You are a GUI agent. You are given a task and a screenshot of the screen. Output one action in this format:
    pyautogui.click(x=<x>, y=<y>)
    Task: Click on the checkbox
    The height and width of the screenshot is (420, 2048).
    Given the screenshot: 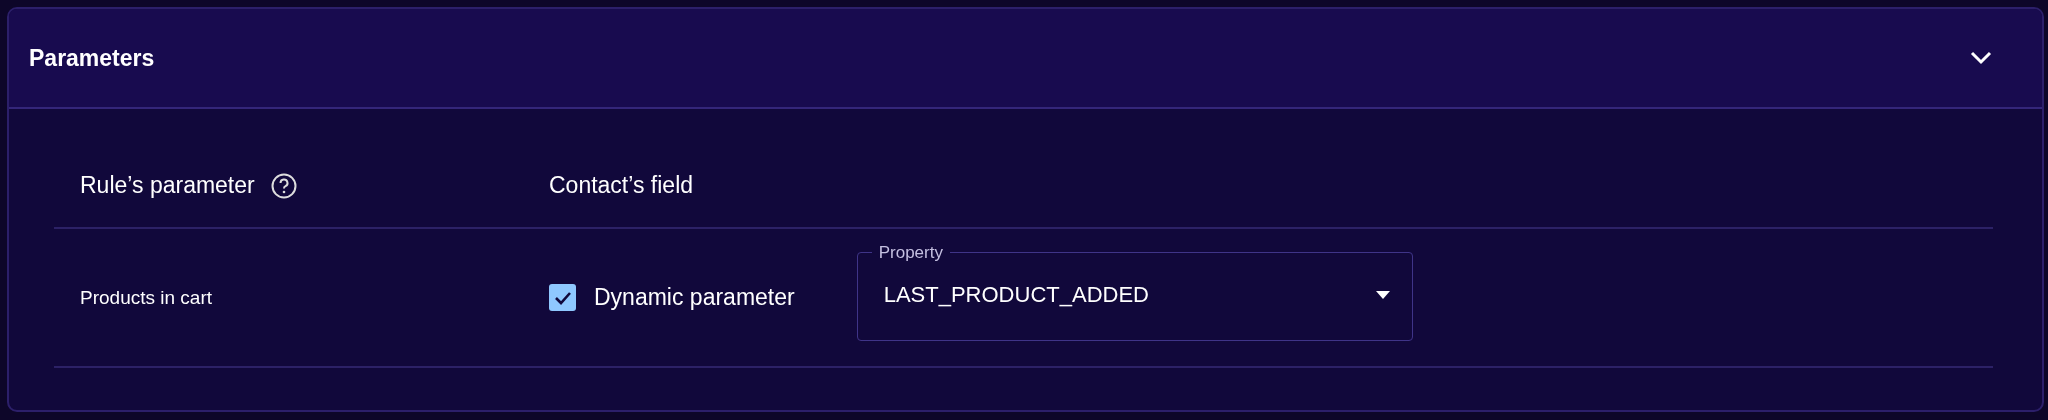 What is the action you would take?
    pyautogui.click(x=562, y=297)
    